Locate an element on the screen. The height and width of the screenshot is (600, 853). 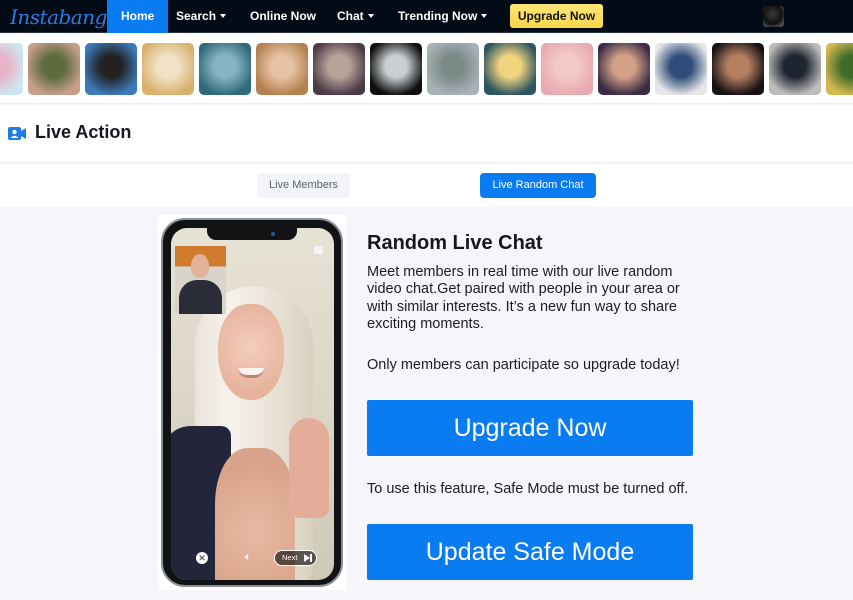
video-subject-face is located at coordinates (251, 352).